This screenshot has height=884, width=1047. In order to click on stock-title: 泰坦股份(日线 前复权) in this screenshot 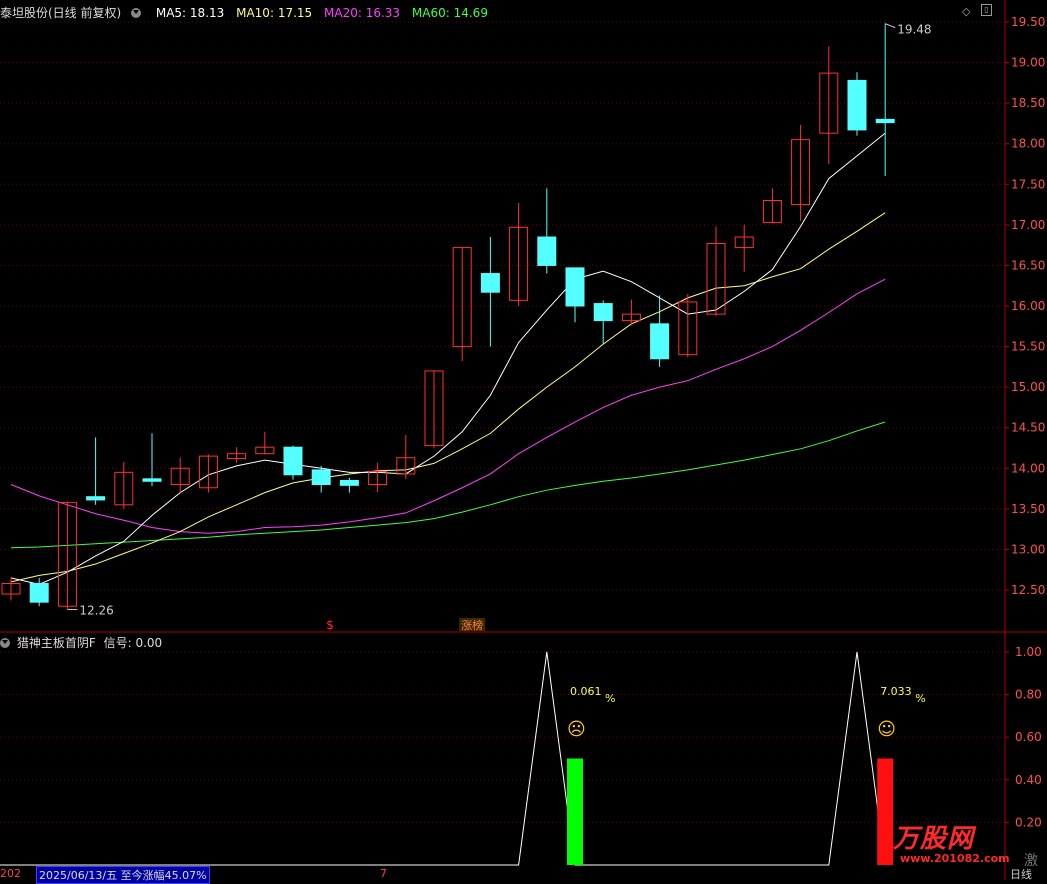, I will do `click(60, 13)`.